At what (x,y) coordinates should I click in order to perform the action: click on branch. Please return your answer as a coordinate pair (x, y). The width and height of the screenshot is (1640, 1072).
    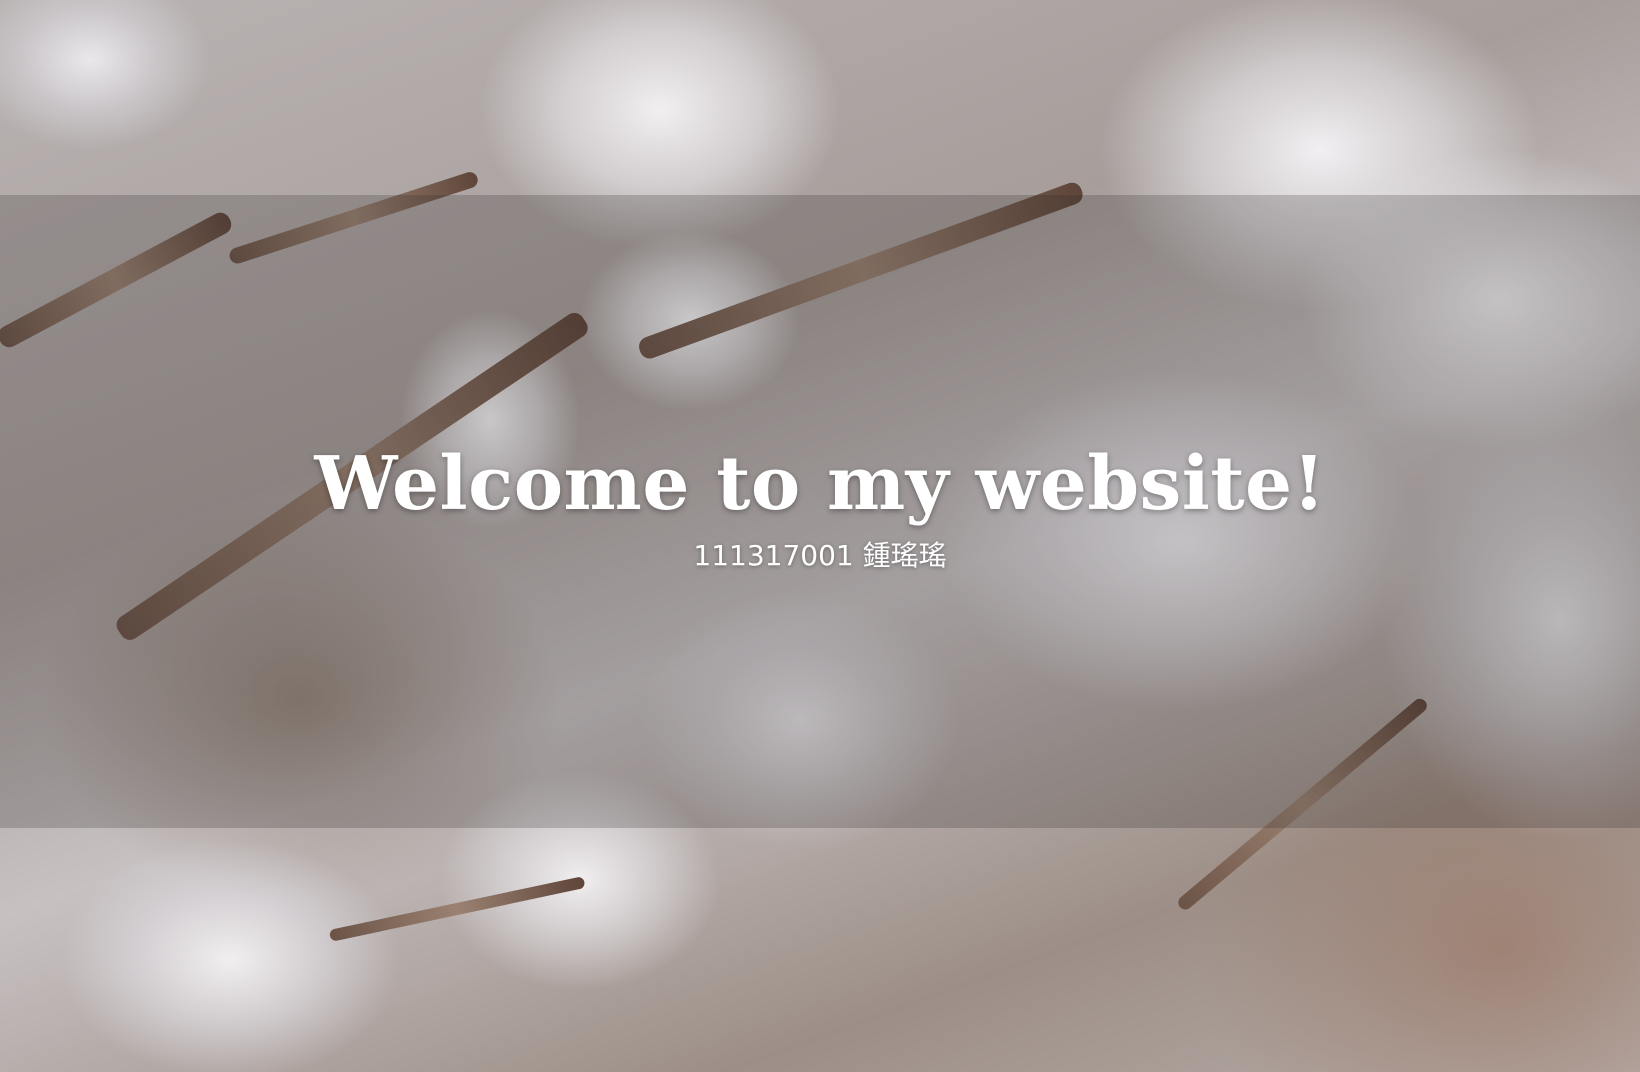
    Looking at the image, I should click on (457, 909).